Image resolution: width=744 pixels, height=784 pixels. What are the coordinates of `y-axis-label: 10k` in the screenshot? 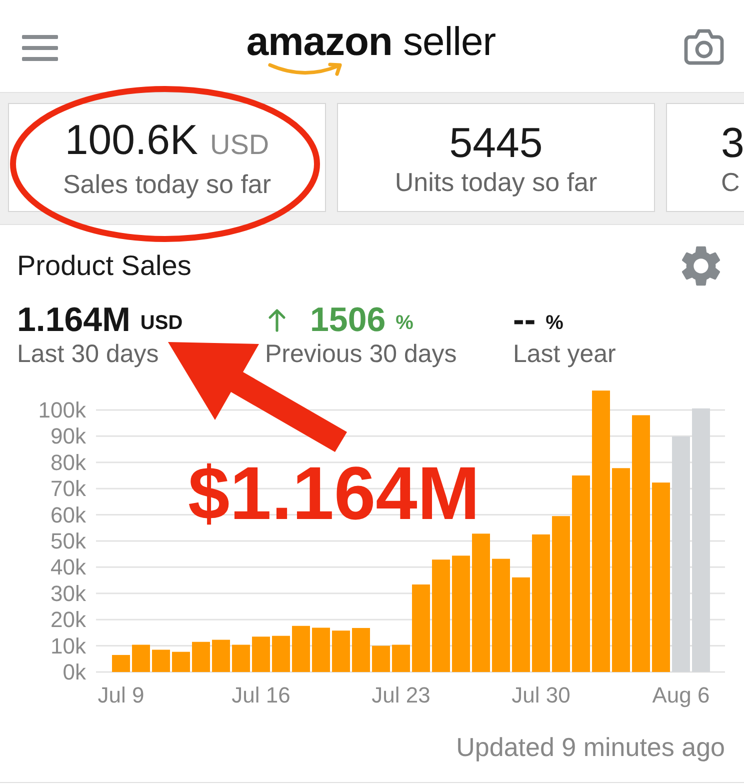 It's located at (68, 645).